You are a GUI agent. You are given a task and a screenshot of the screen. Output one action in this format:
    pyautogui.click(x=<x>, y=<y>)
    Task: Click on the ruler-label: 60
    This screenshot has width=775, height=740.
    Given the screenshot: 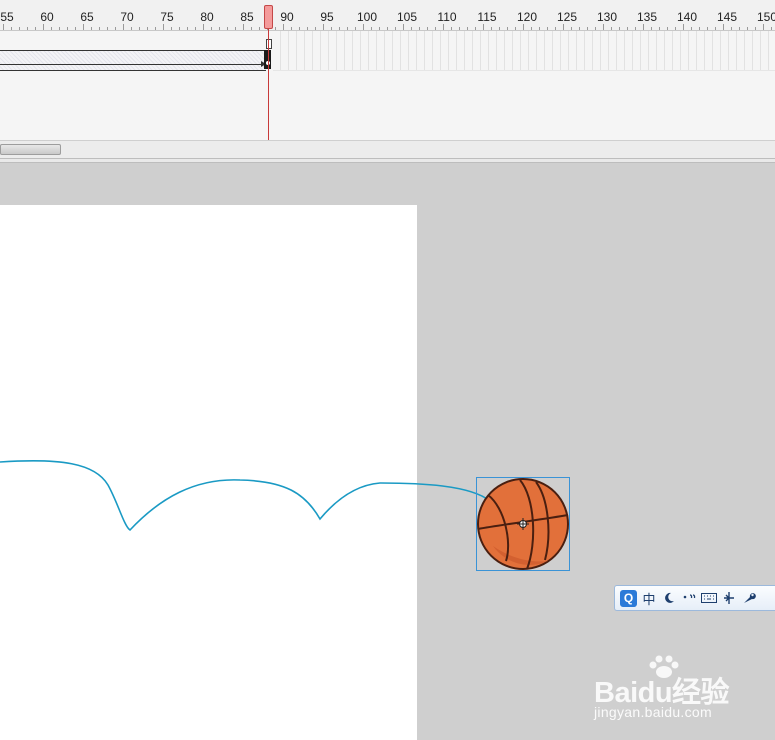 What is the action you would take?
    pyautogui.click(x=47, y=17)
    